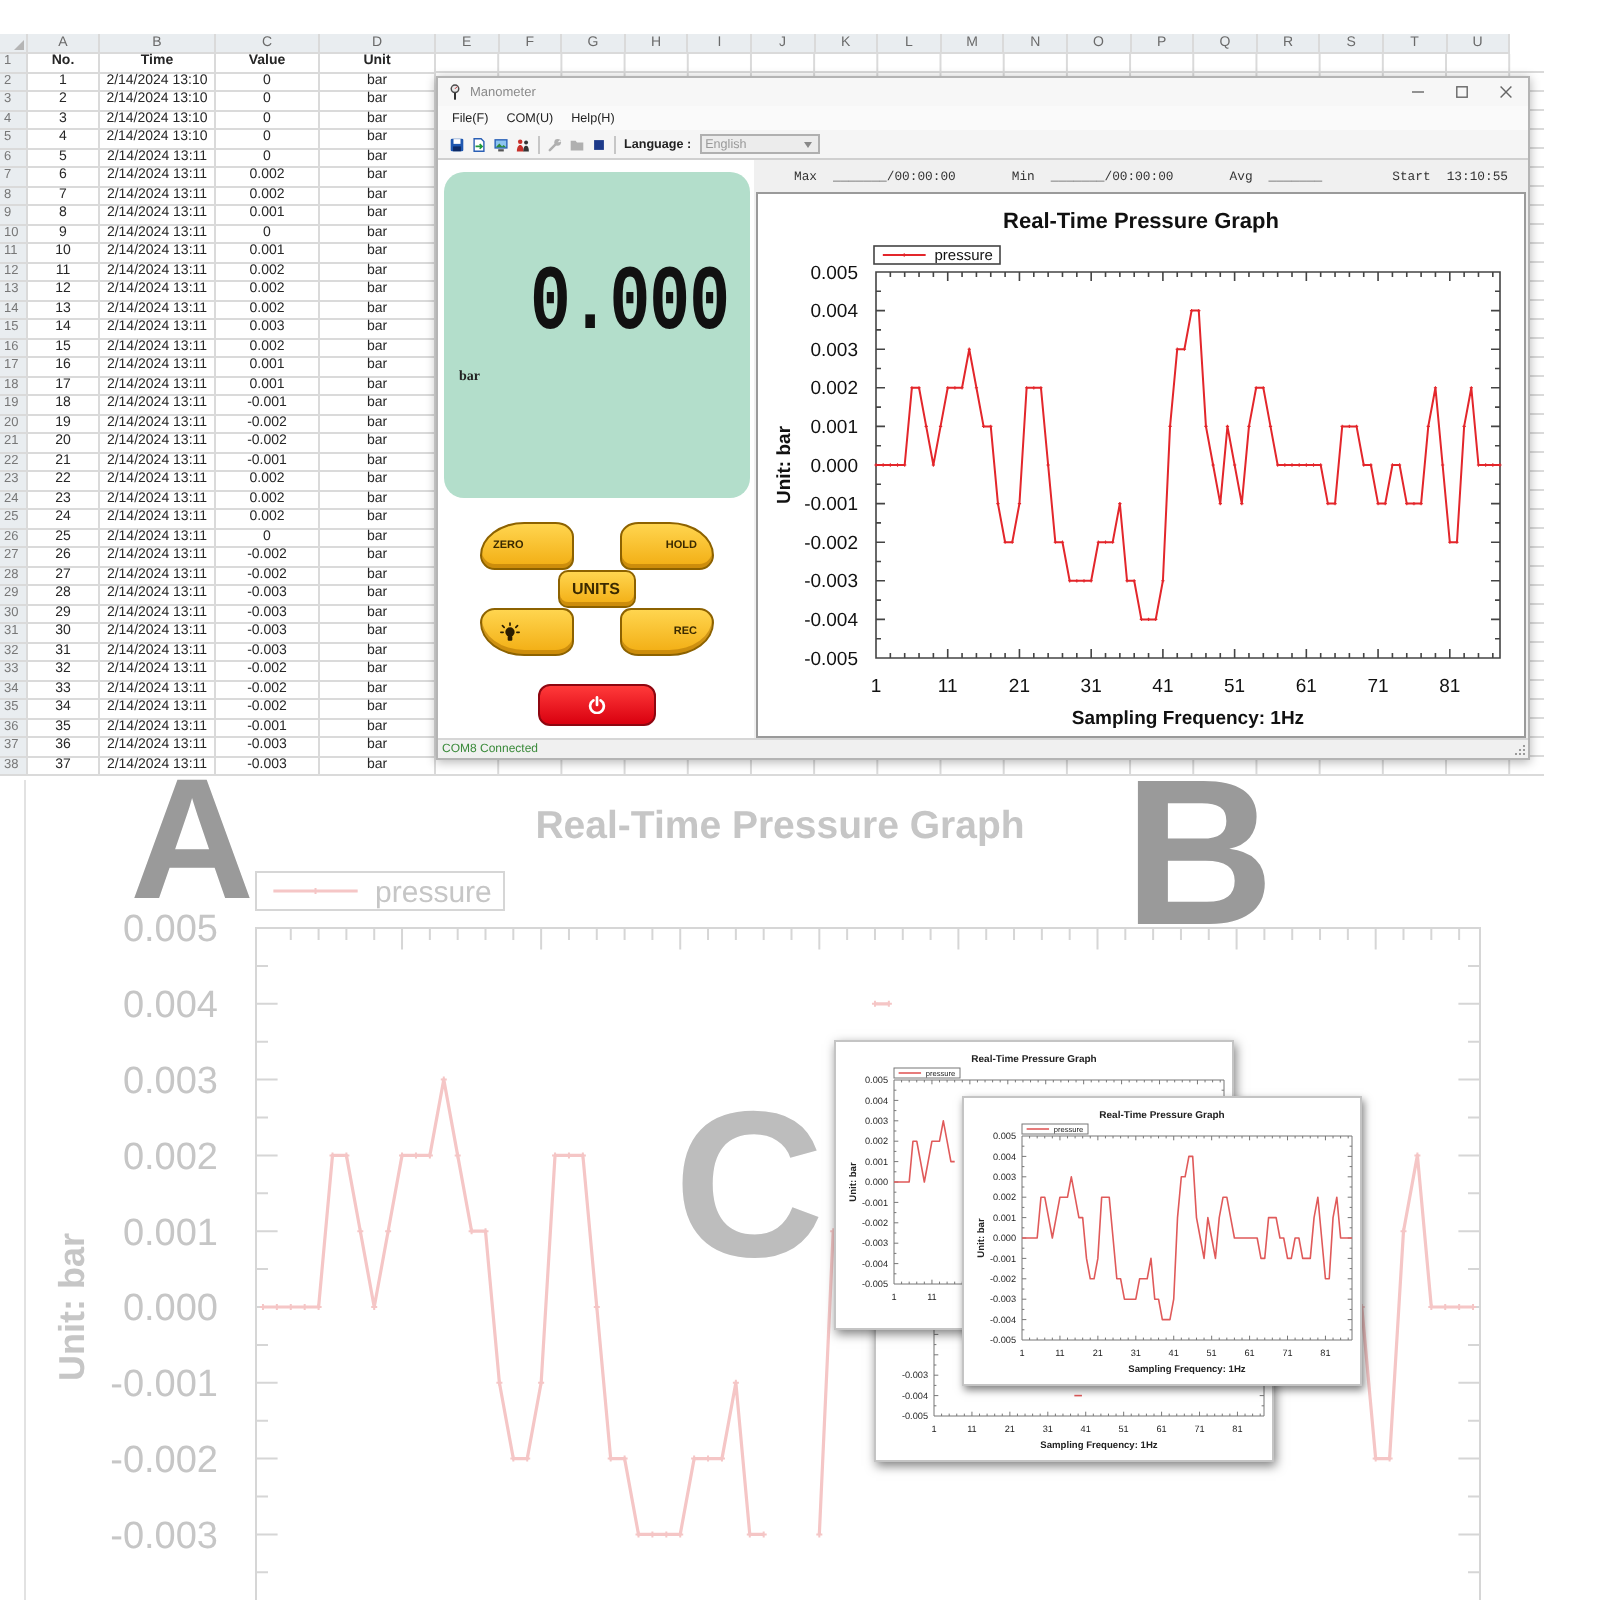 This screenshot has width=1600, height=1600. I want to click on power-button, so click(596, 705).